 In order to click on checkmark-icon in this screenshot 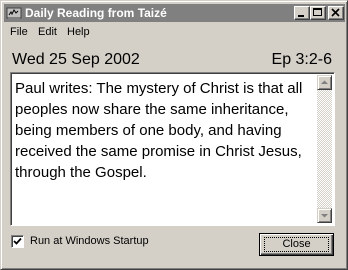, I will do `click(17, 241)`.